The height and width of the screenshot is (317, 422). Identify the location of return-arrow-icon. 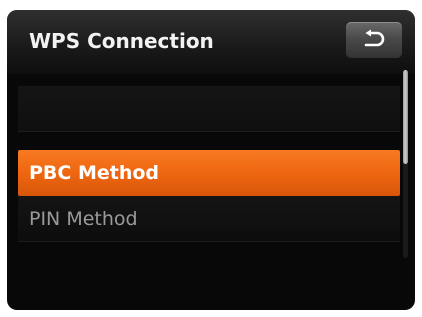
(374, 38).